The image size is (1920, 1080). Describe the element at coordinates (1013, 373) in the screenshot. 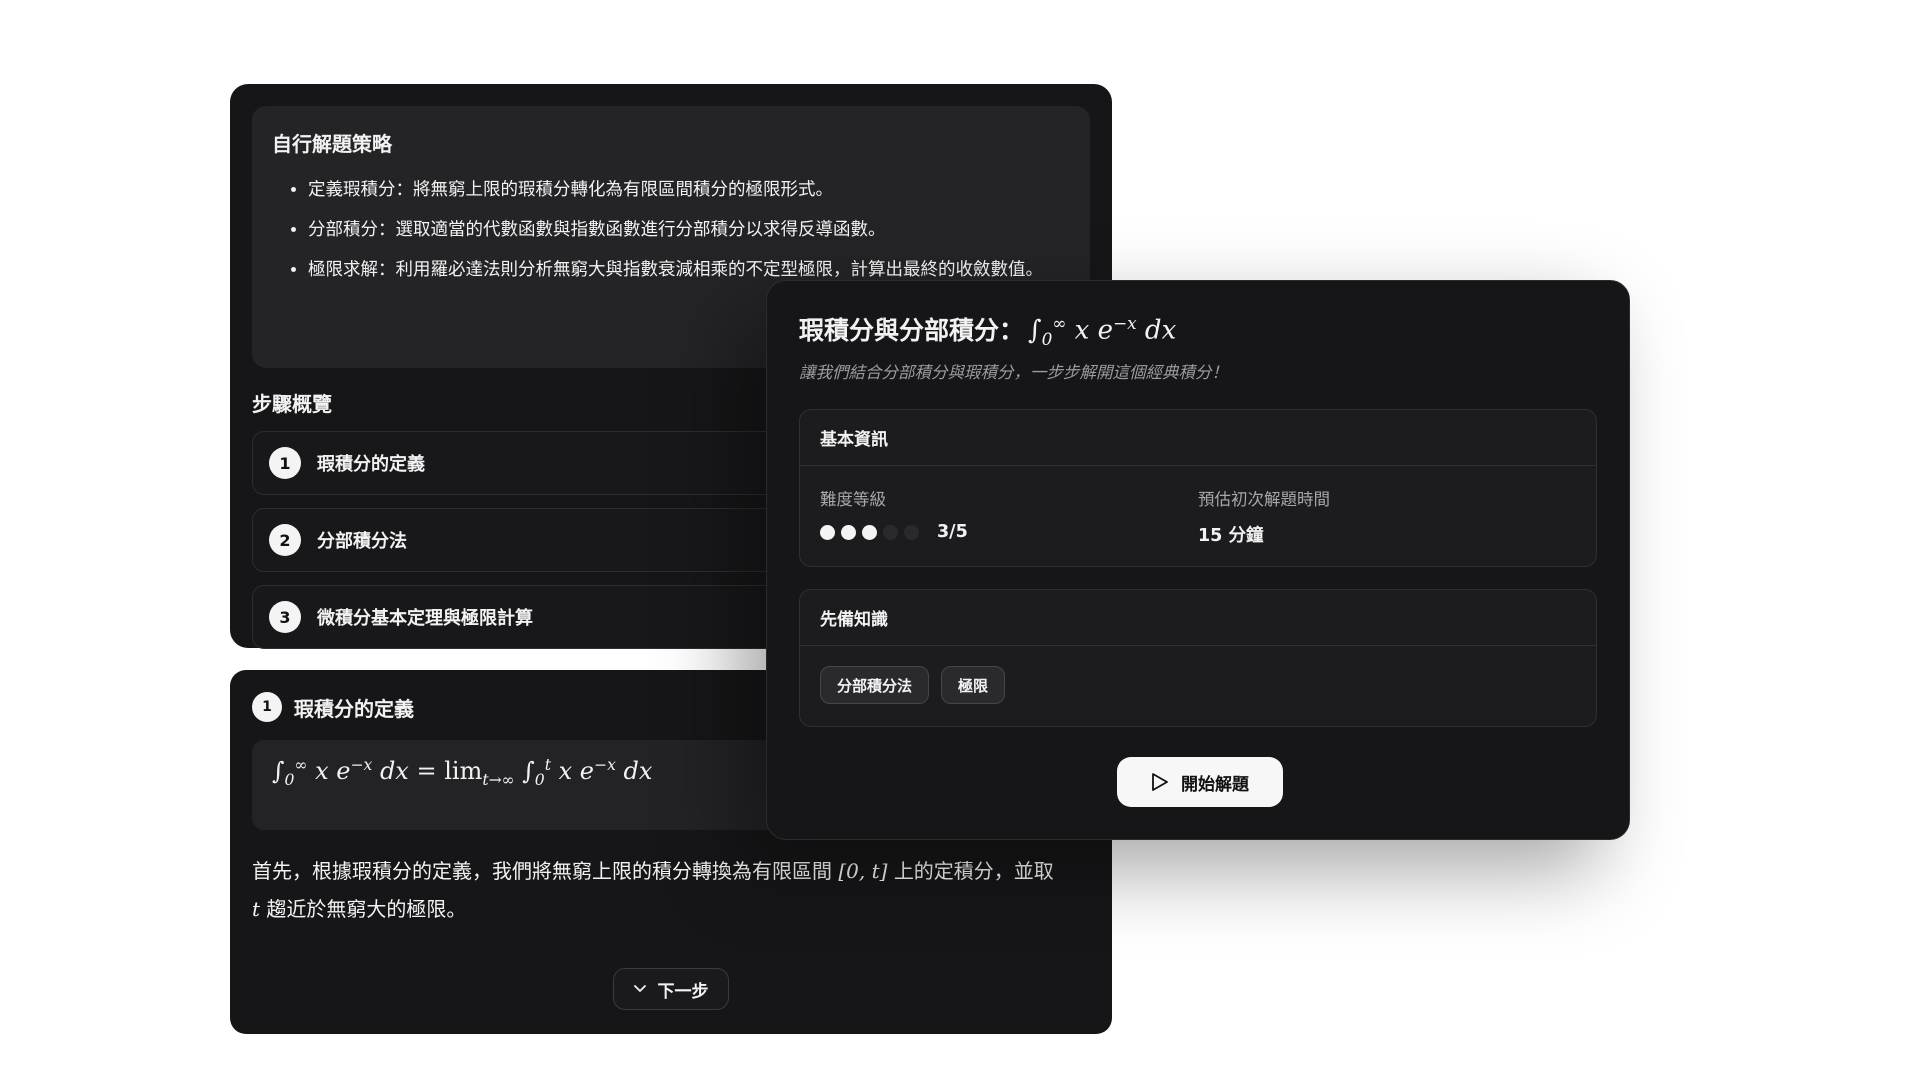

I see `problem-subtitle: 讓我們結合分部積分與瑕積分，一步步解開這個經典積分！` at that location.